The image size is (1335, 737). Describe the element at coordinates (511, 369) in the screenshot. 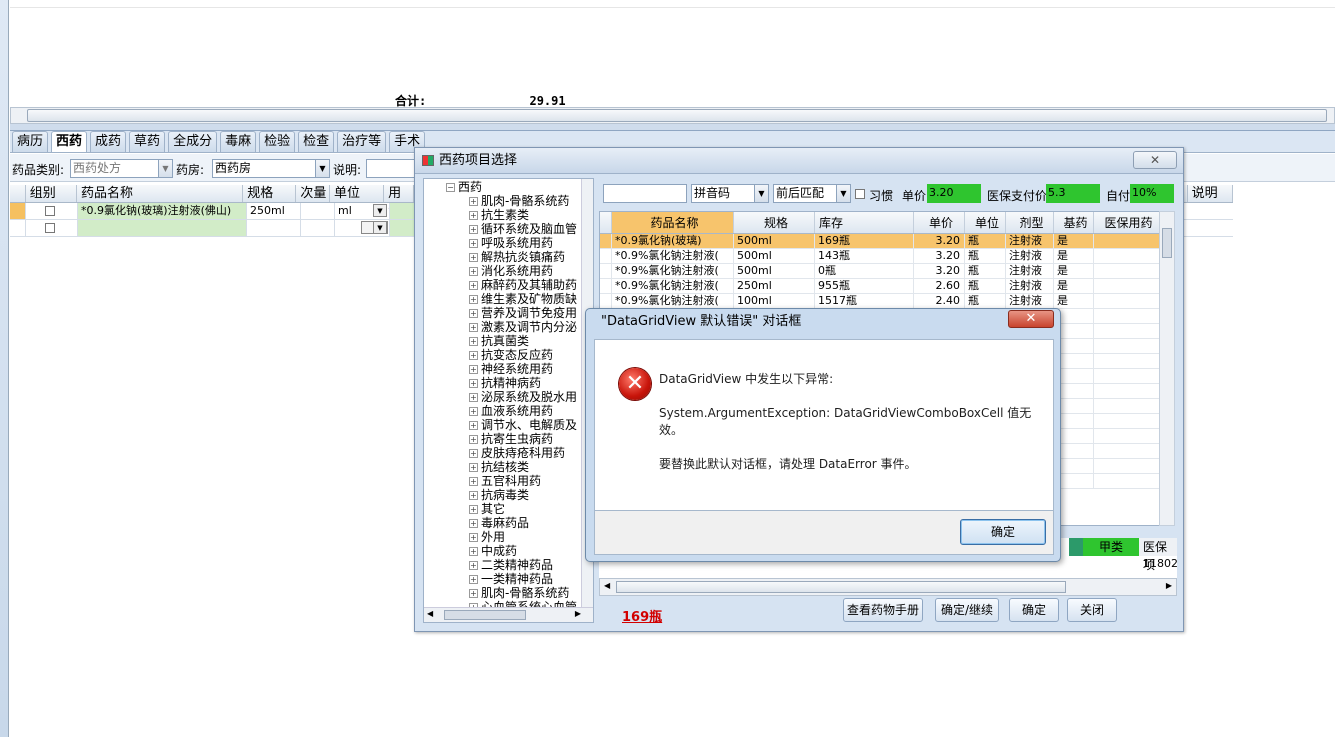

I see `tree-item: + 神经系统用药` at that location.